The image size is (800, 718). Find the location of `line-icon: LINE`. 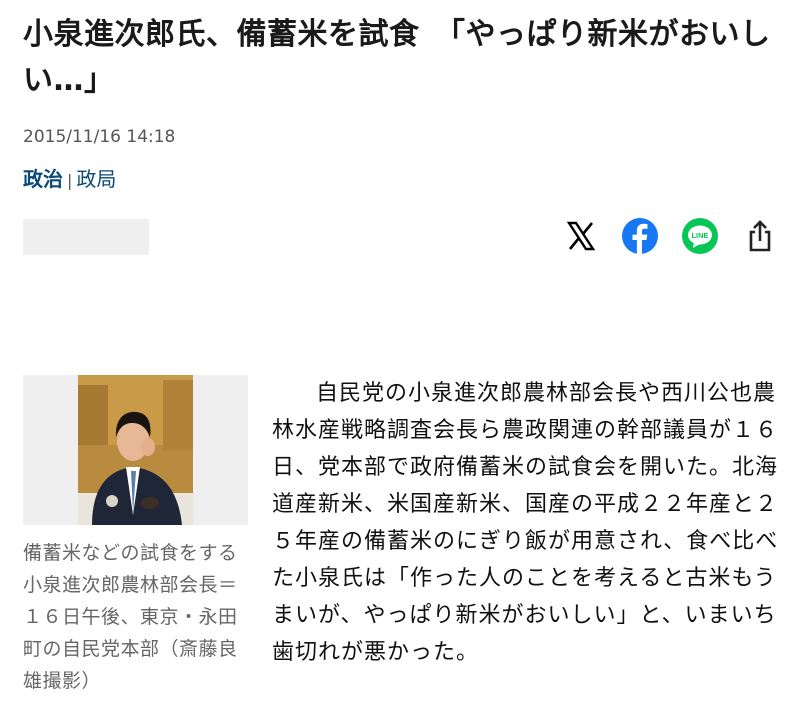

line-icon: LINE is located at coordinates (700, 236).